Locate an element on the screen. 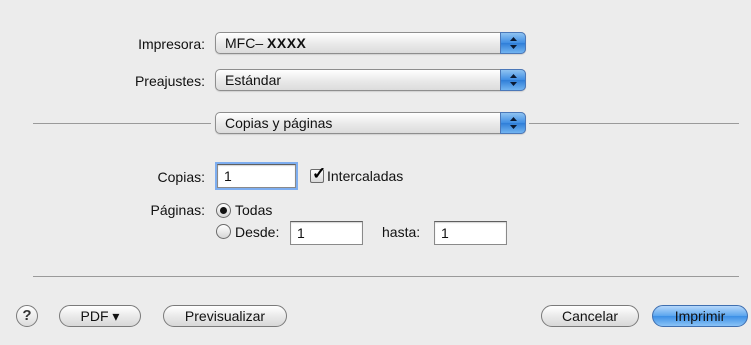  printer-label: Impresora: is located at coordinates (171, 44).